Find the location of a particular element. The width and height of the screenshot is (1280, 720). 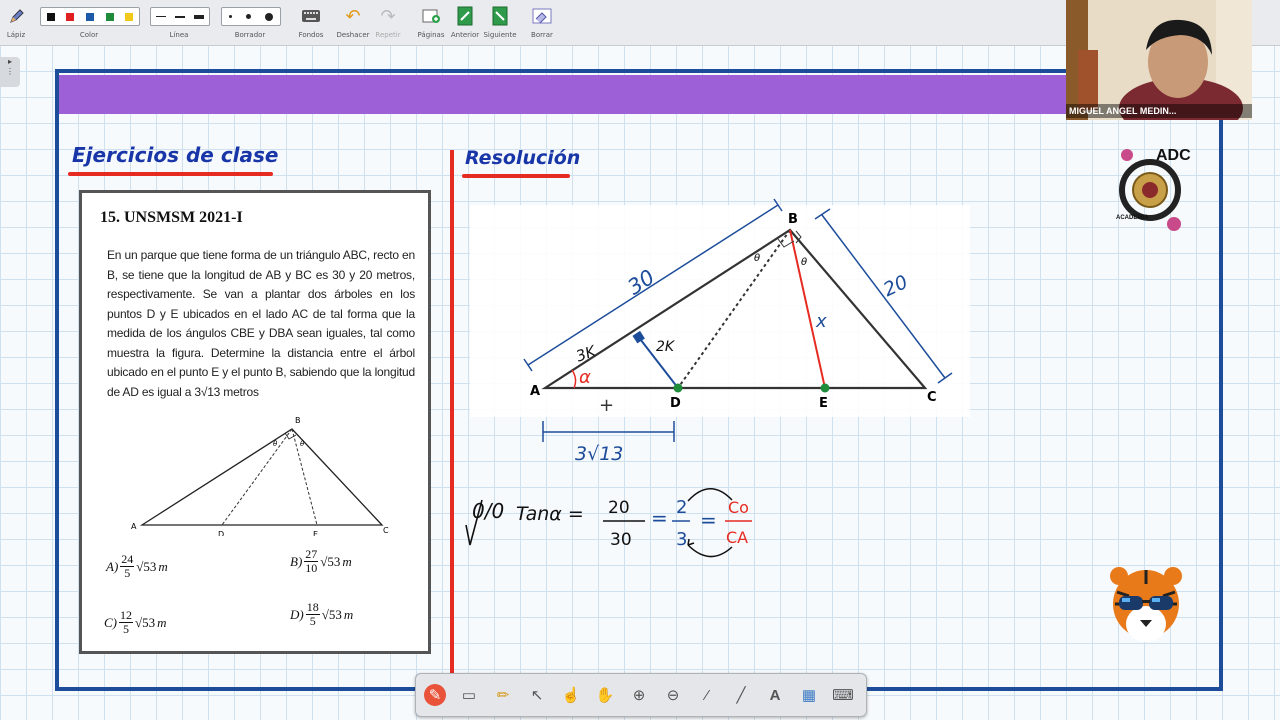

option-c-root: √53 is located at coordinates (145, 622).